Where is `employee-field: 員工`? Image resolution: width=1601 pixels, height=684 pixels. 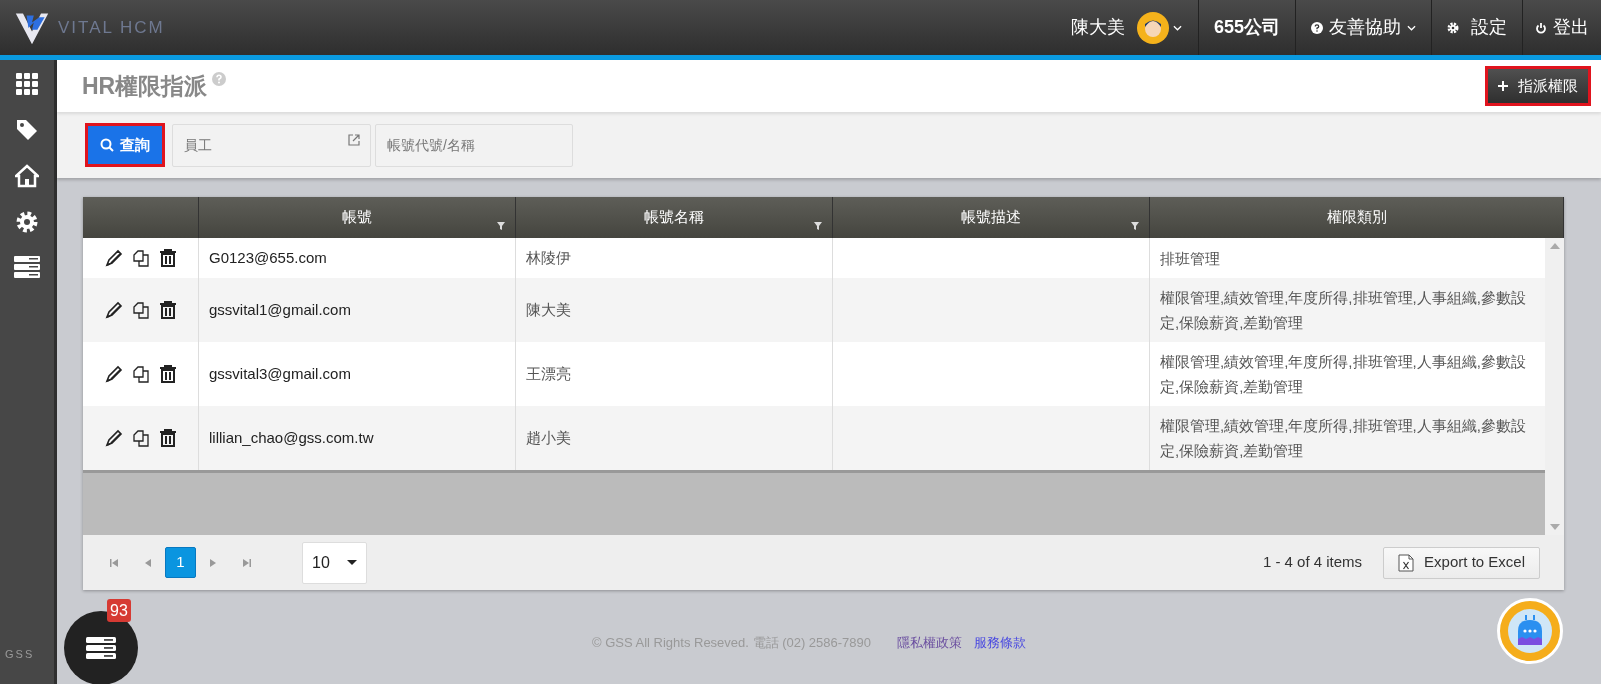
employee-field: 員工 is located at coordinates (271, 145).